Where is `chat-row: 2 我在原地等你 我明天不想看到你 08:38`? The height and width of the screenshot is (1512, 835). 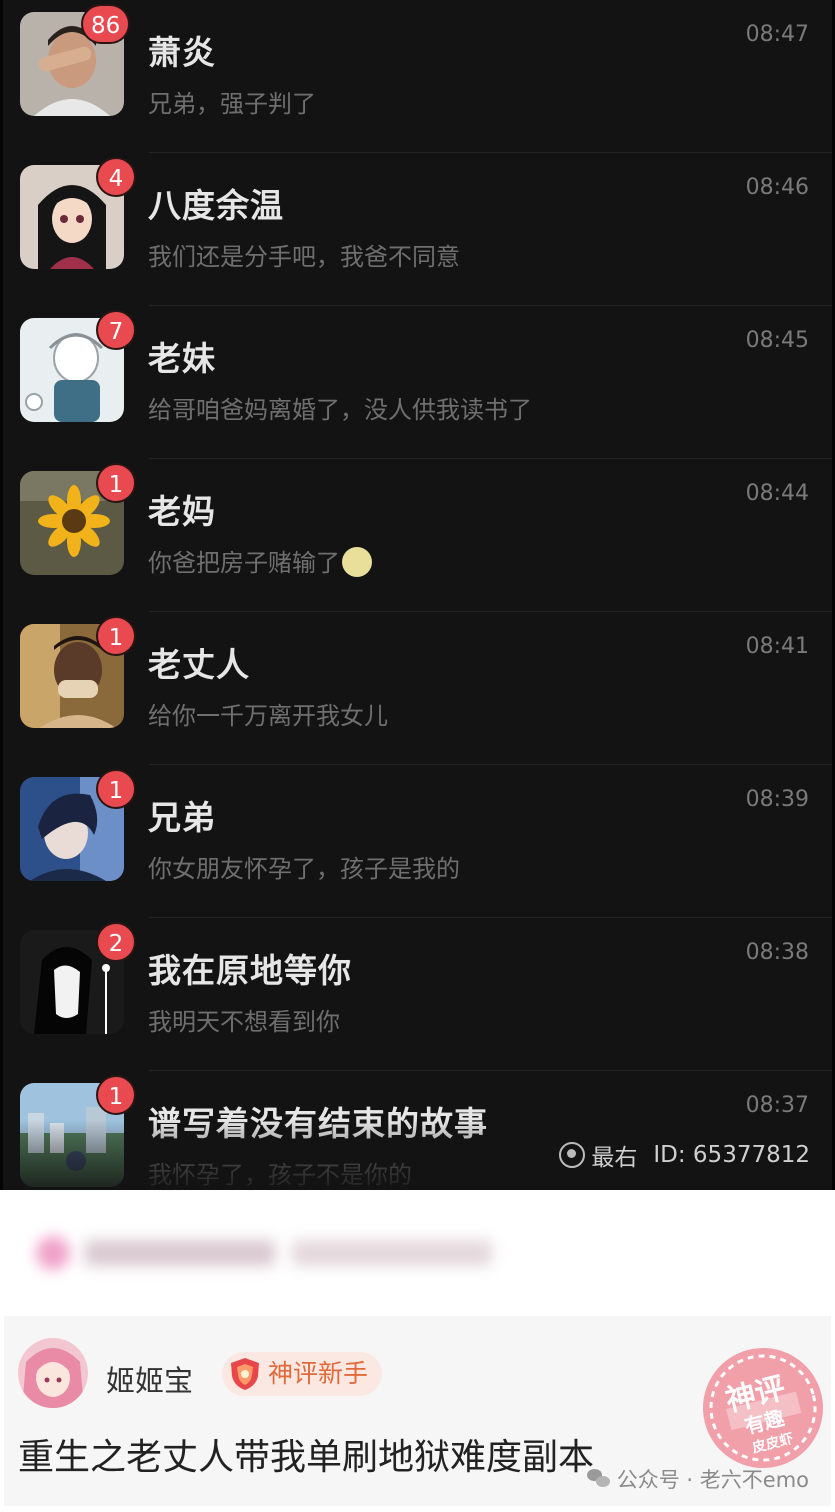
chat-row: 2 我在原地等你 我明天不想看到你 08:38 is located at coordinates (419, 994).